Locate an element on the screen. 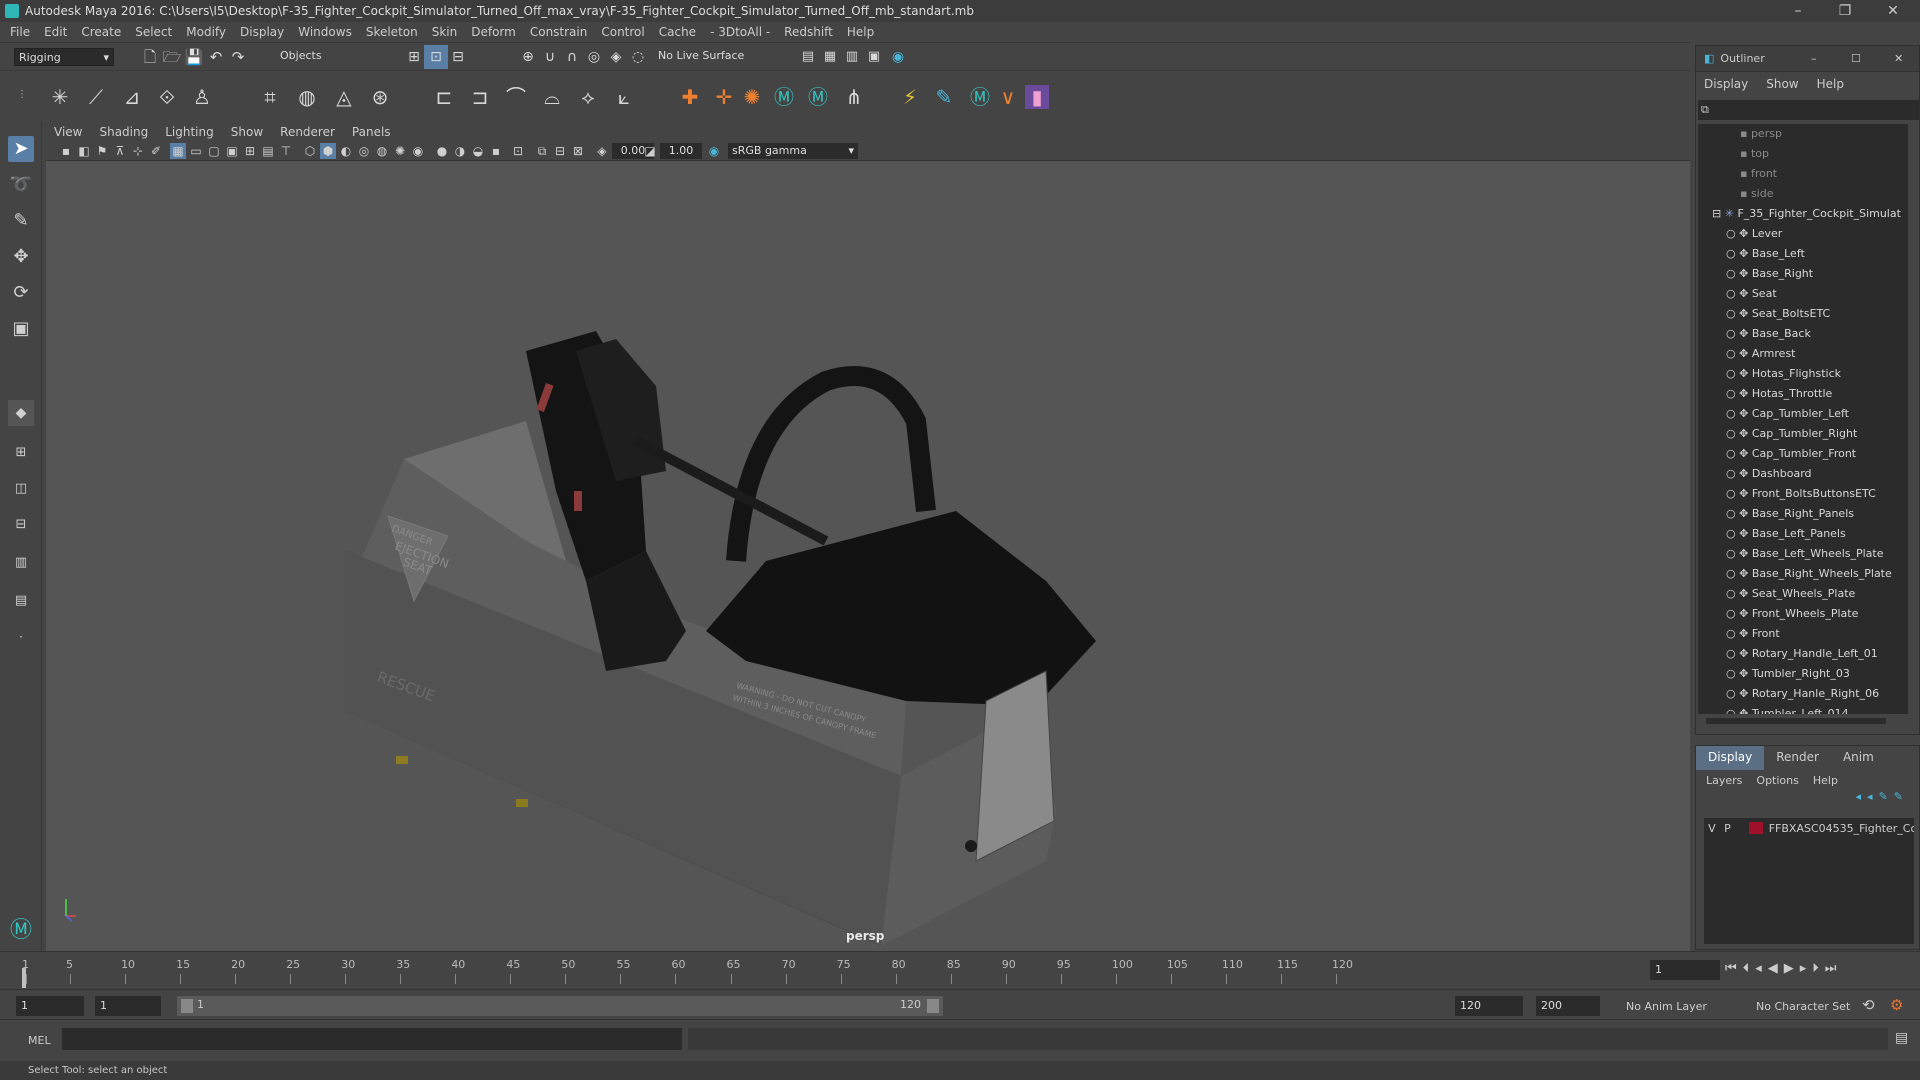  layer-name: FFBXASC04535_Fighter_Co is located at coordinates (1841, 828).